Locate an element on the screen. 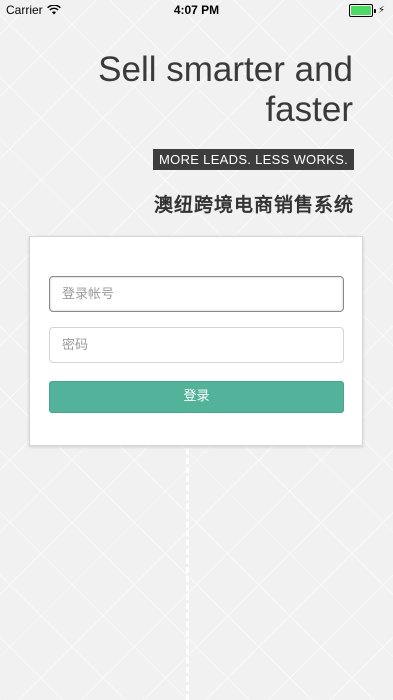  status-bar: Carrier 4:07 PM ⚡ is located at coordinates (196, 10).